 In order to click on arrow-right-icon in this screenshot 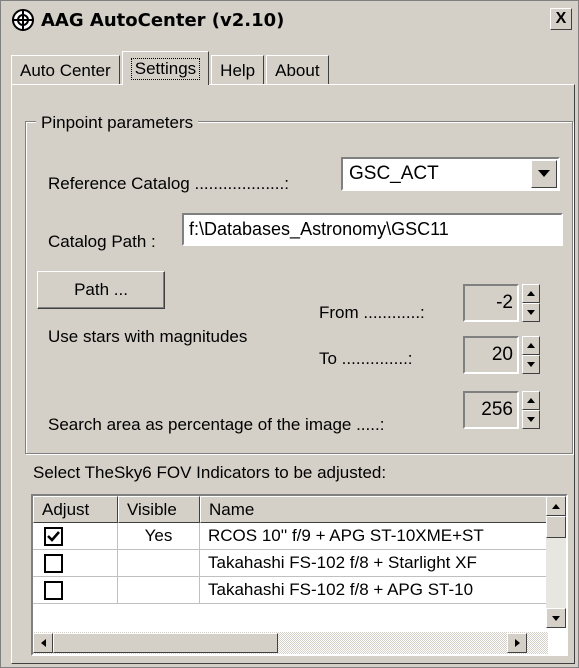, I will do `click(517, 643)`.